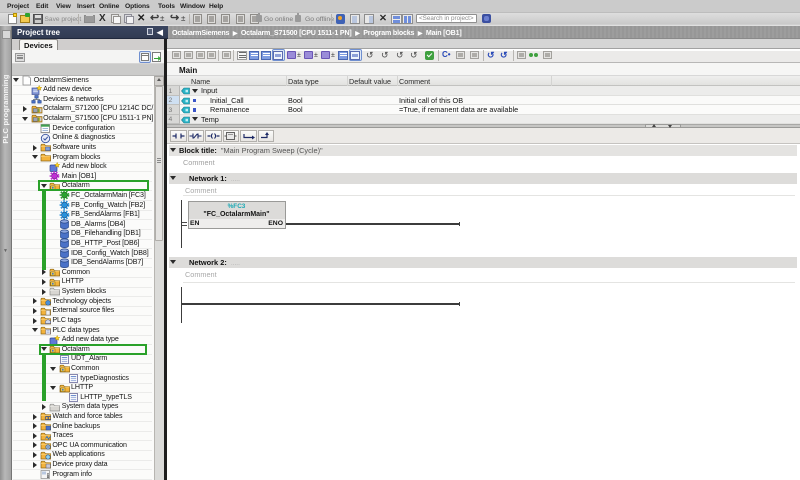 The width and height of the screenshot is (800, 480). What do you see at coordinates (48, 476) in the screenshot?
I see `svg-text: i` at bounding box center [48, 476].